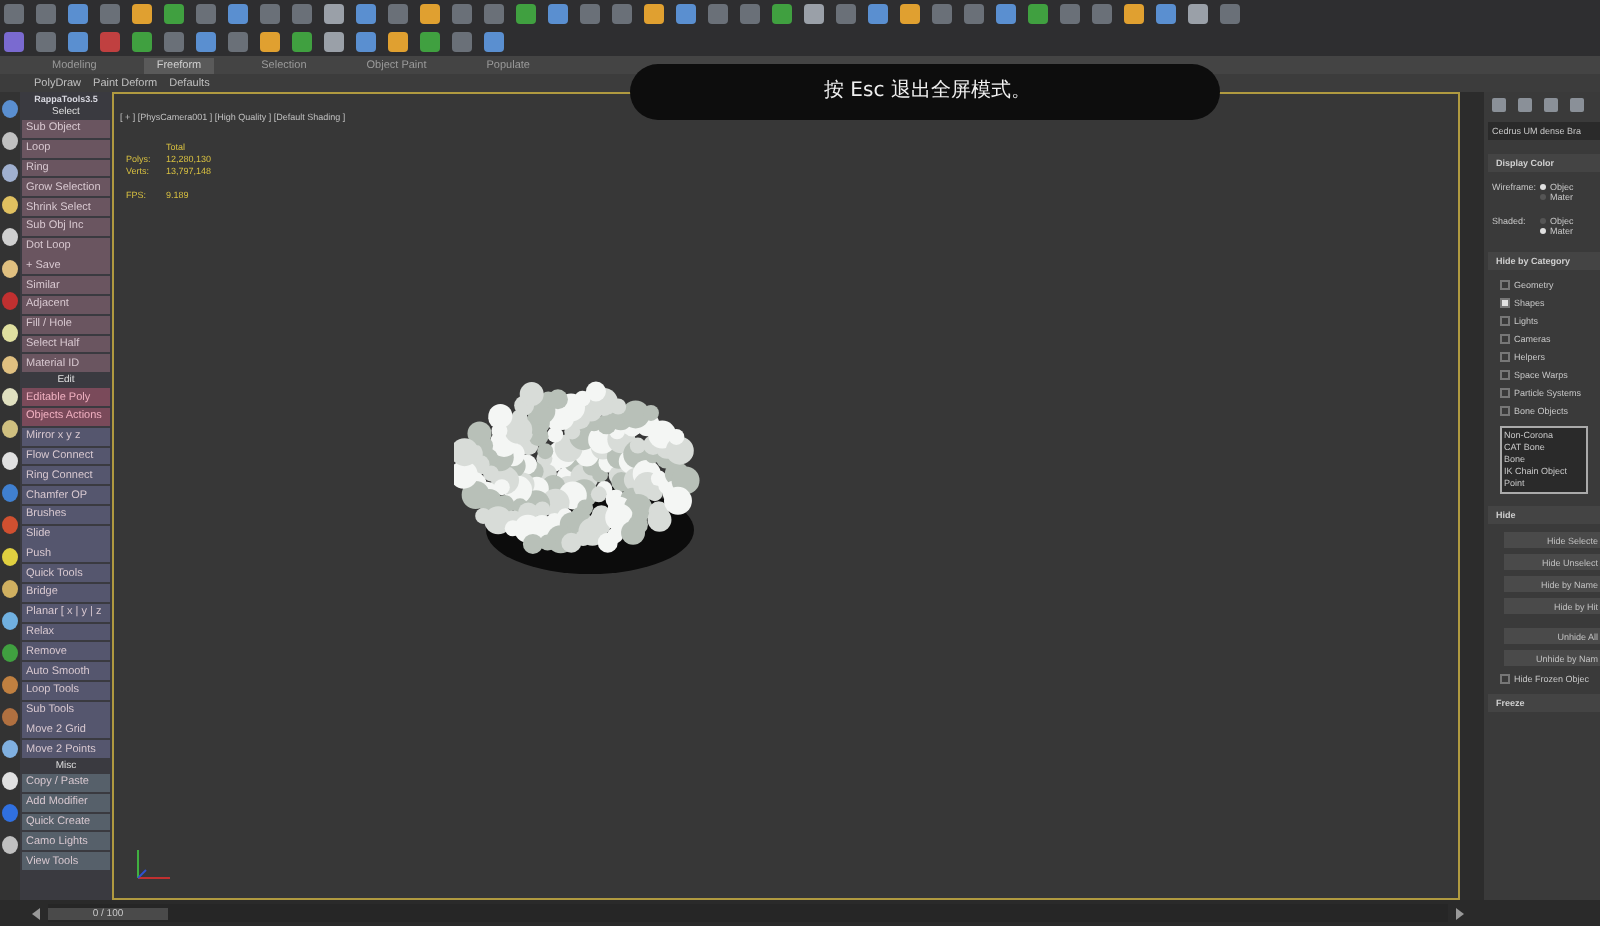  What do you see at coordinates (925, 92) in the screenshot?
I see `fullscreen-notice: 按 Esc 退出全屏模式。` at bounding box center [925, 92].